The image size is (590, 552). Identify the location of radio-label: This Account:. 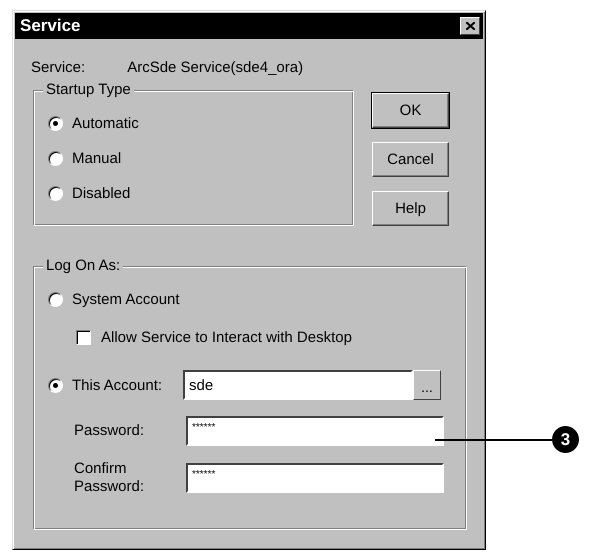
(117, 385).